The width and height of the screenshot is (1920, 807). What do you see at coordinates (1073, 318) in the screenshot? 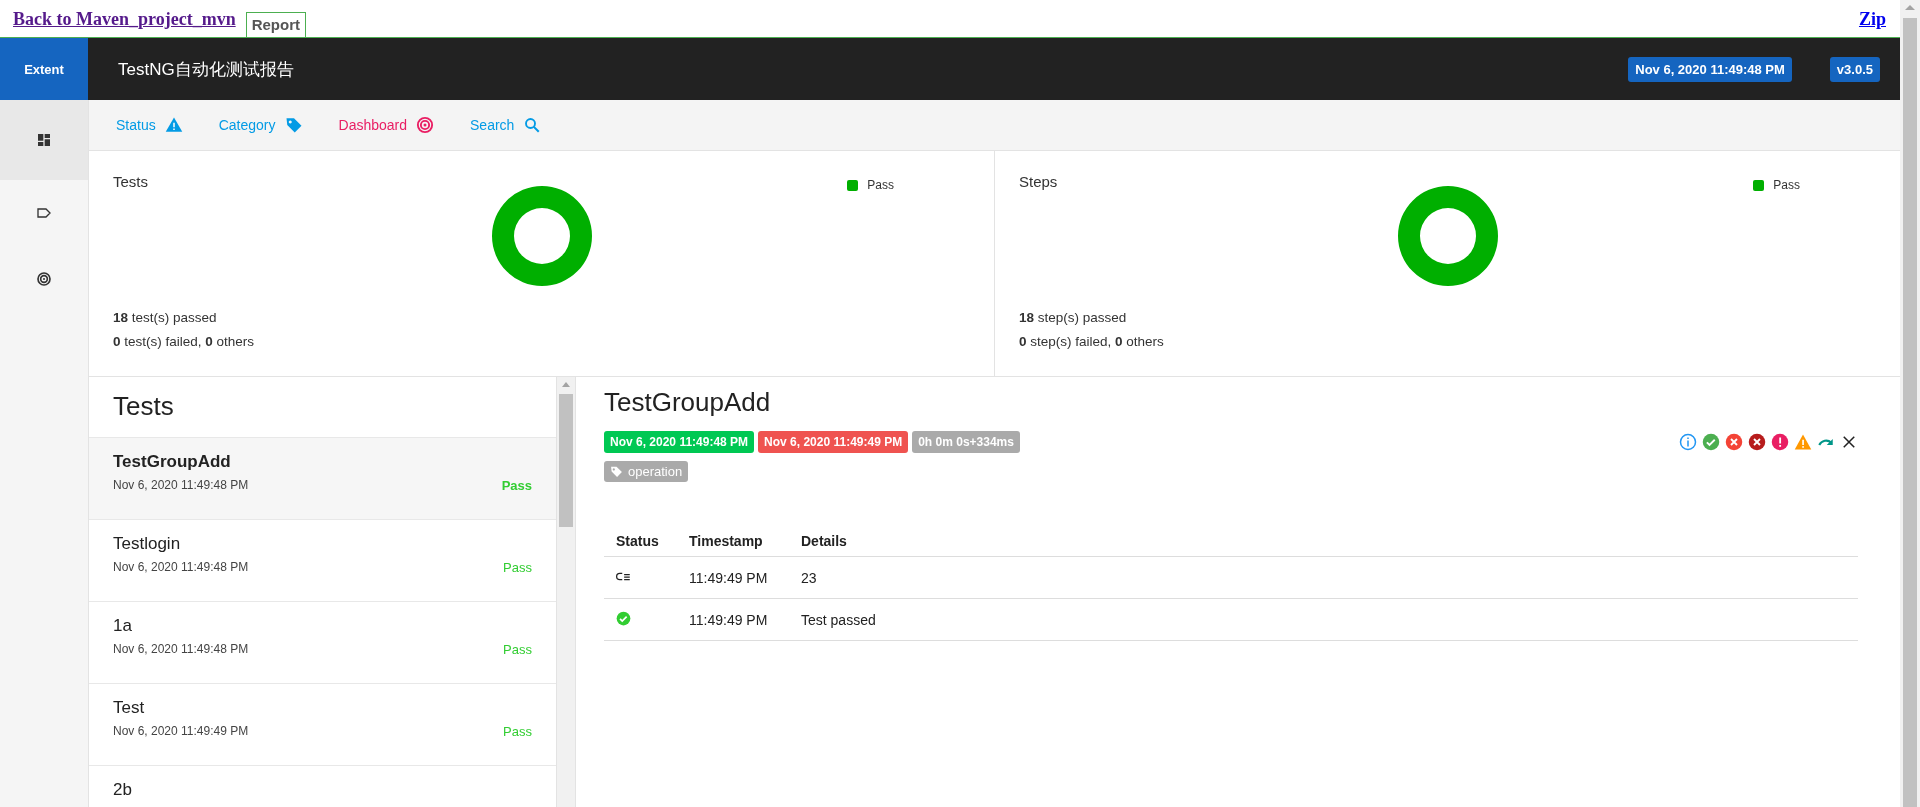
I see `passed-count: 18 step(s) passed` at bounding box center [1073, 318].